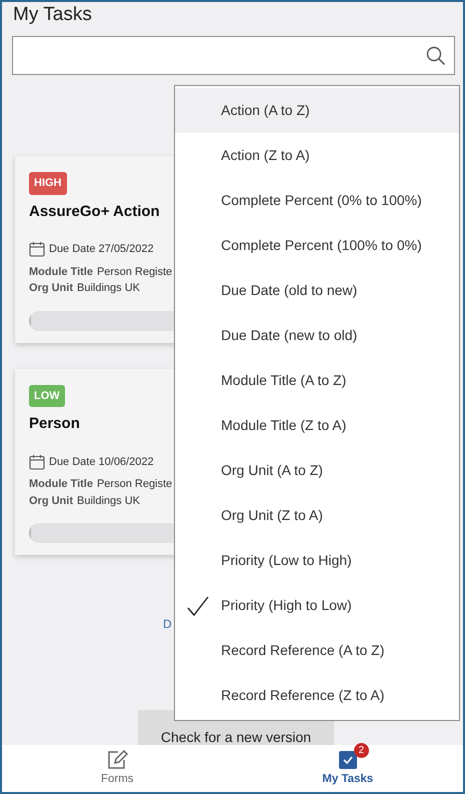 This screenshot has width=465, height=794. Describe the element at coordinates (317, 200) in the screenshot. I see `menu-item: Complete Percent (0% to 100%)` at that location.